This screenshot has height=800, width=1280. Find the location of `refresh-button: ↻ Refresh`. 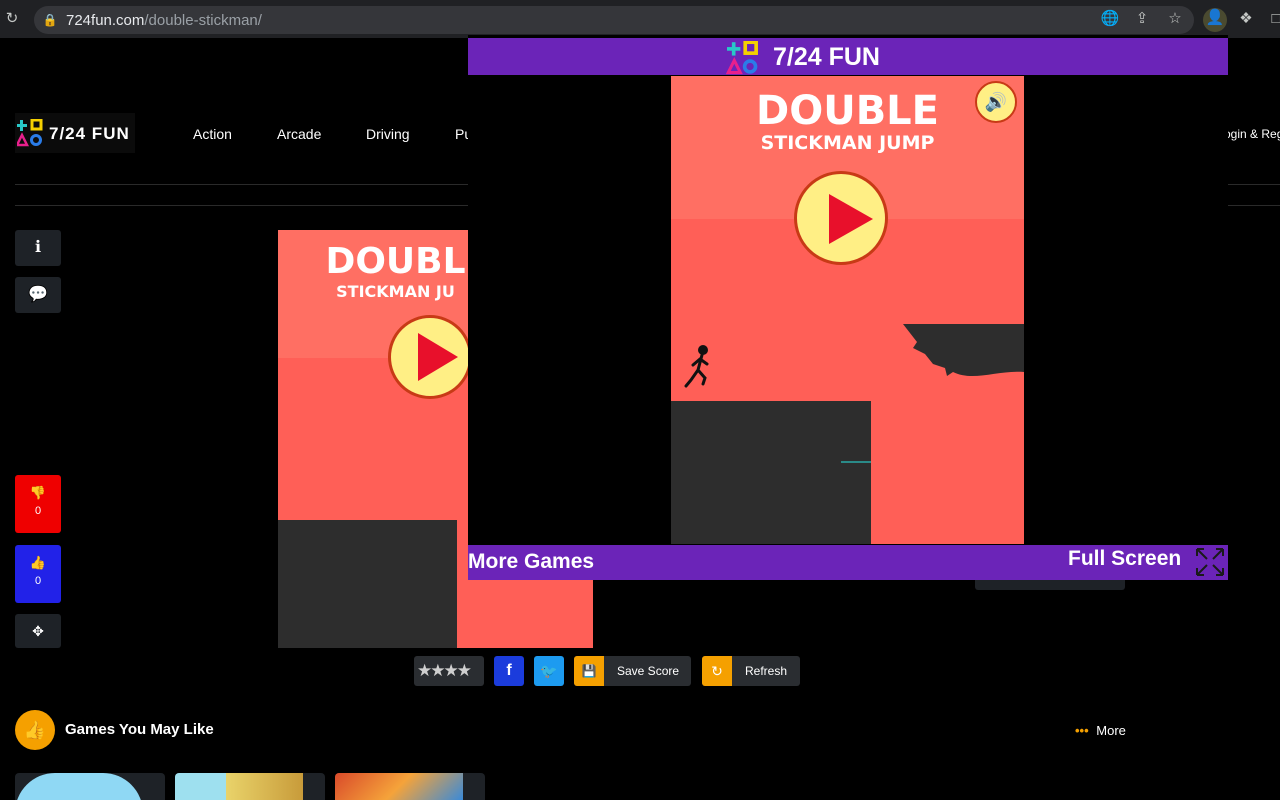

refresh-button: ↻ Refresh is located at coordinates (751, 671).